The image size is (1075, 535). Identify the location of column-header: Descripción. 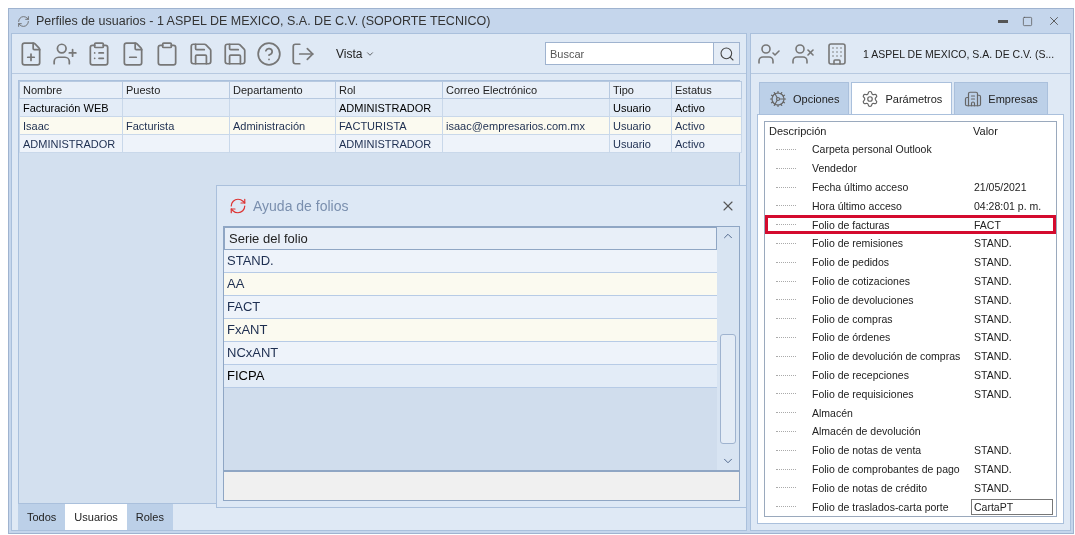
(798, 131).